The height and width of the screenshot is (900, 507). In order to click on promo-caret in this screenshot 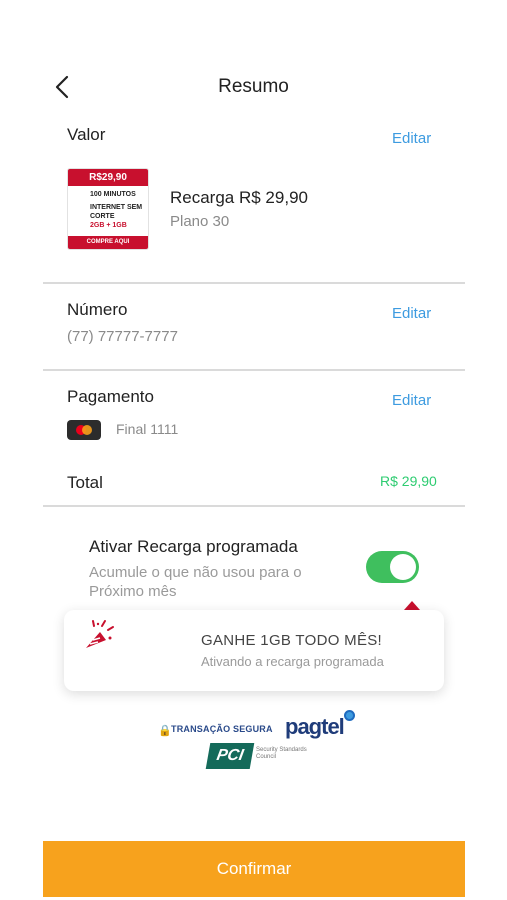, I will do `click(412, 605)`.